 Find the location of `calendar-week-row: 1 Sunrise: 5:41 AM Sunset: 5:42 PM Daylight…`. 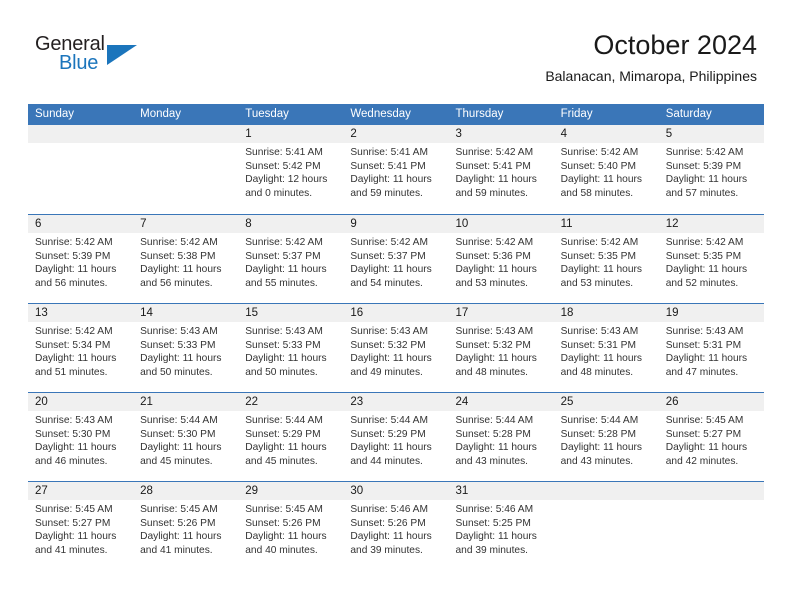

calendar-week-row: 1 Sunrise: 5:41 AM Sunset: 5:42 PM Daylight… is located at coordinates (396, 169).